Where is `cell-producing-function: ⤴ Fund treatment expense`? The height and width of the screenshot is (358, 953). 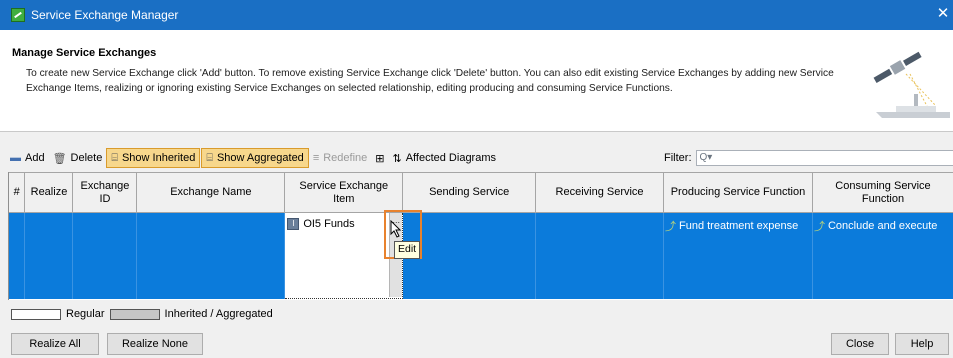 cell-producing-function: ⤴ Fund treatment expense is located at coordinates (738, 255).